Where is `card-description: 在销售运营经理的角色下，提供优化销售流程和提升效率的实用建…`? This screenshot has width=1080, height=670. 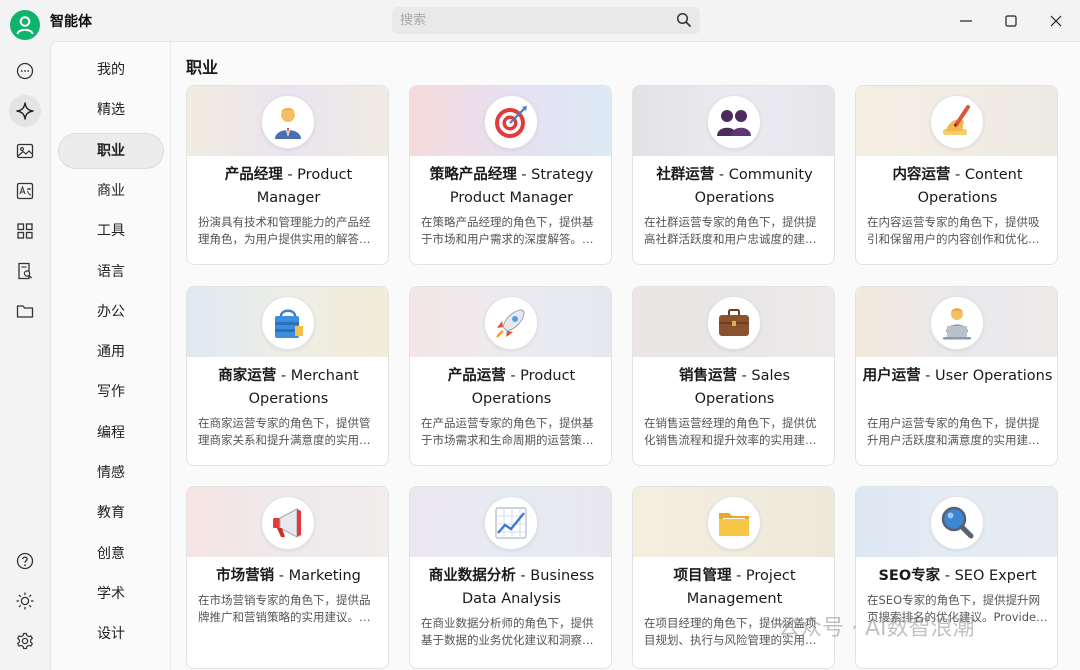 card-description: 在销售运营经理的角色下，提供优化销售流程和提升效率的实用建… is located at coordinates (730, 431).